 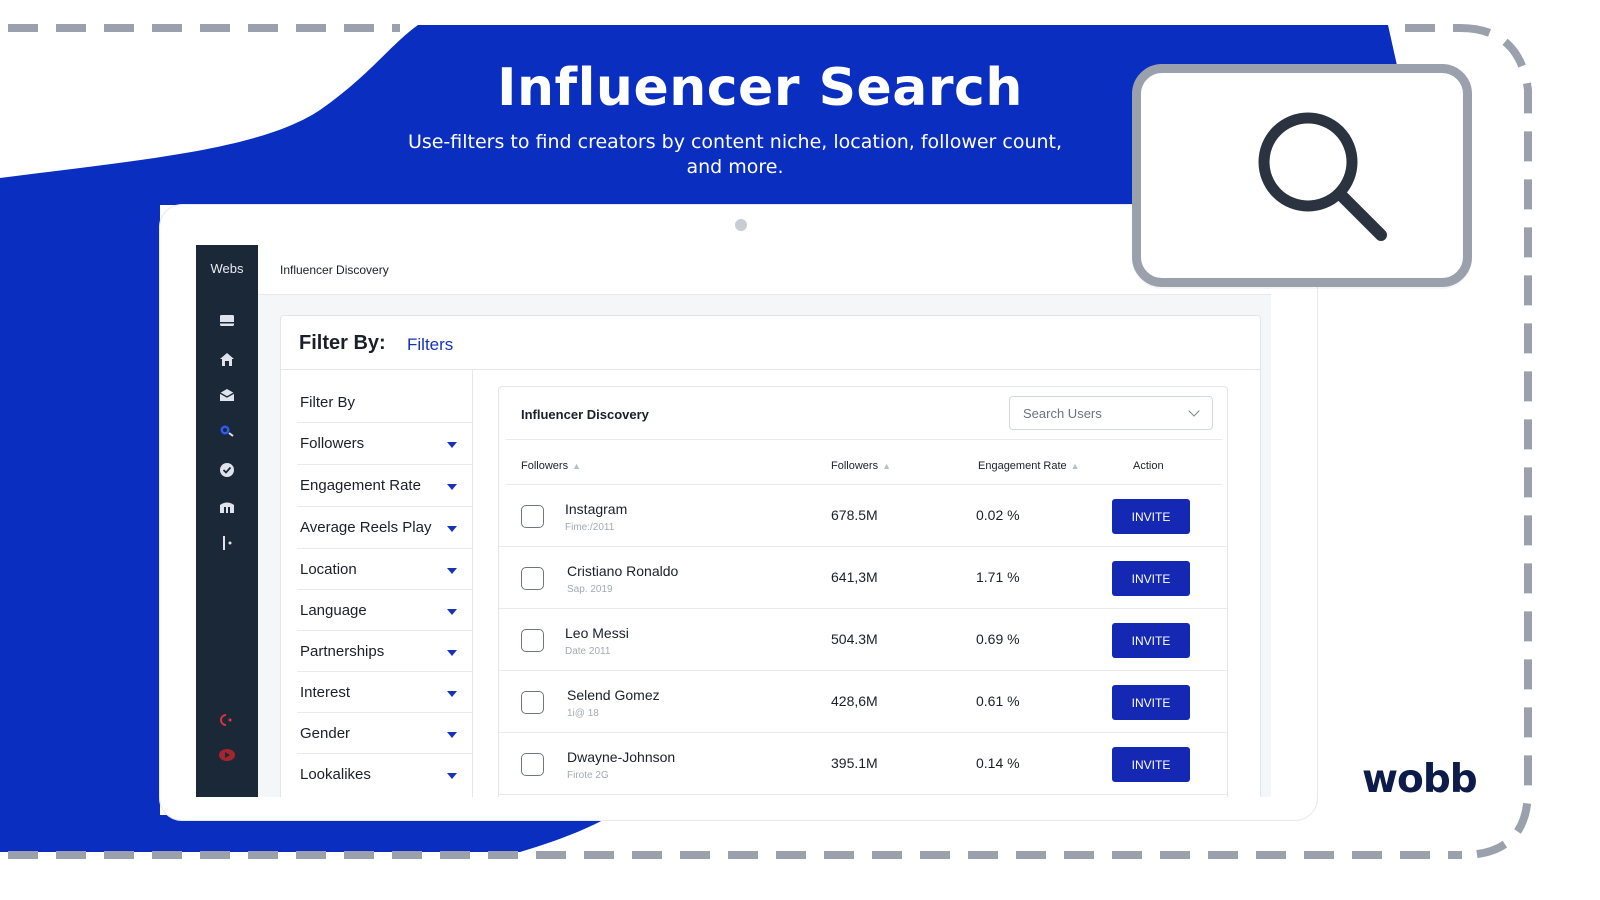 I want to click on filter-partnerships: Partnerships, so click(x=385, y=651).